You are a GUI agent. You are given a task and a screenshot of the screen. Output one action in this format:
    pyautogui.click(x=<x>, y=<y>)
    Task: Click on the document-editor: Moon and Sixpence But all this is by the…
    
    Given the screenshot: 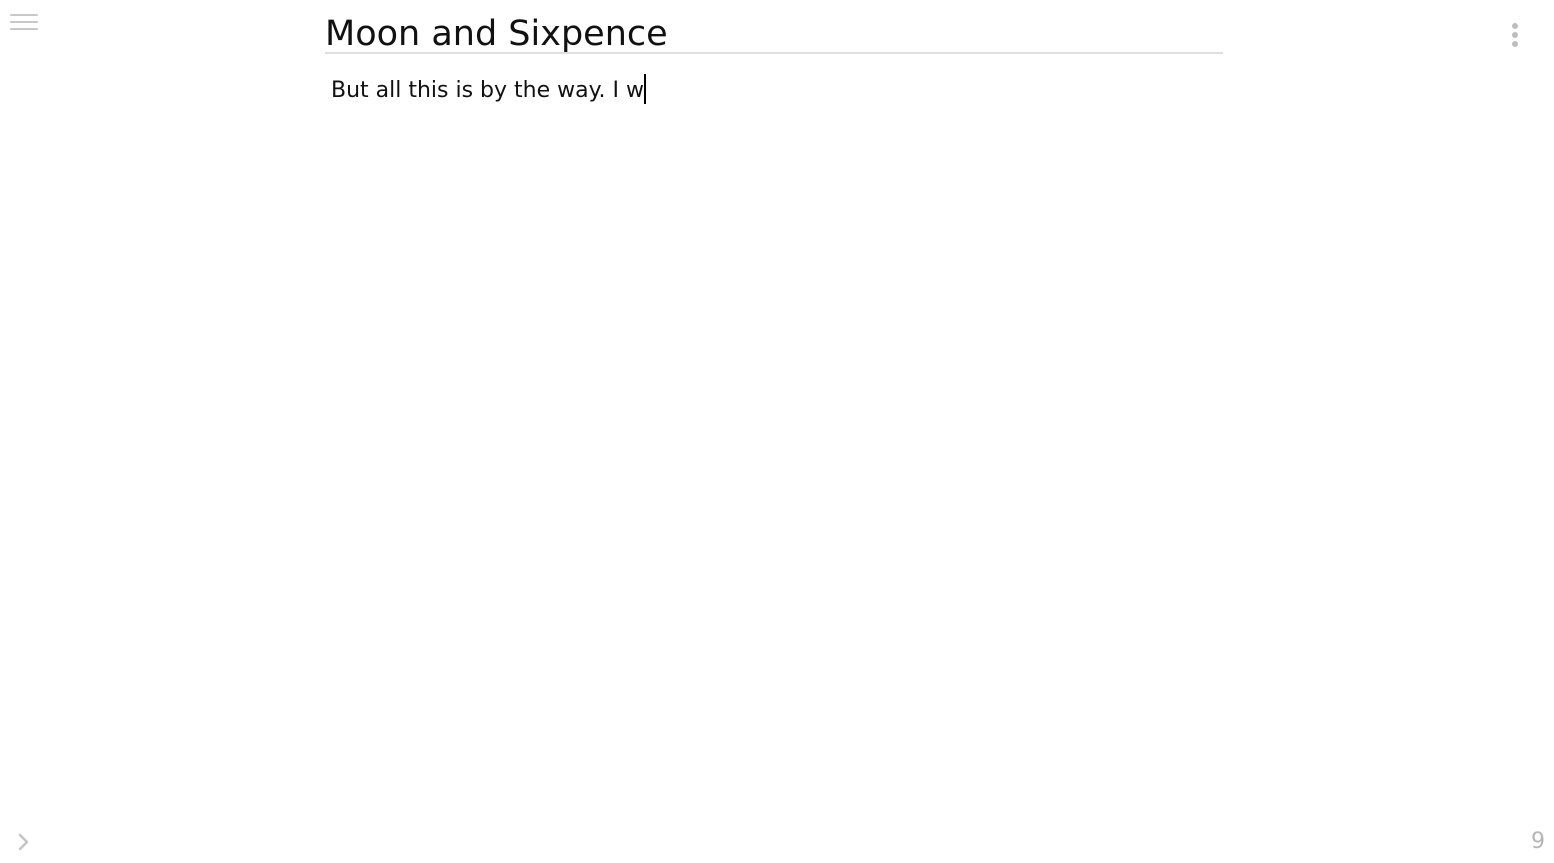 What is the action you would take?
    pyautogui.click(x=774, y=53)
    